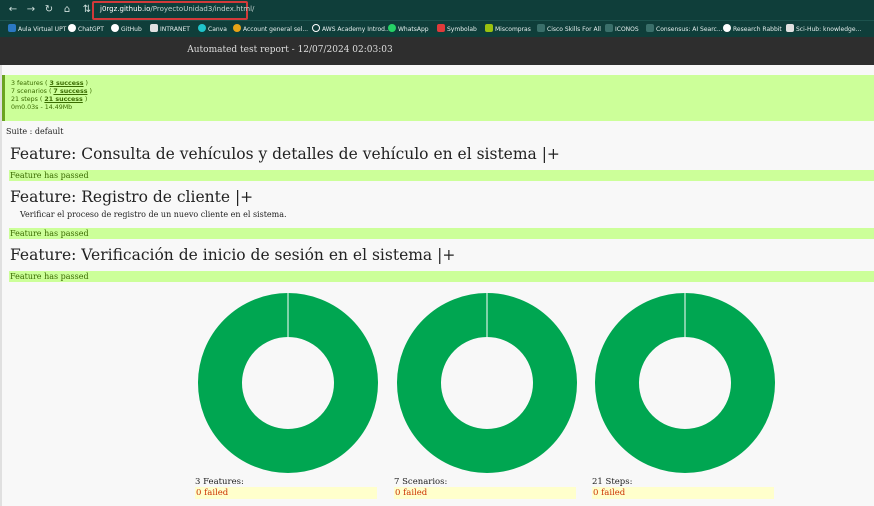 The image size is (874, 506). I want to click on symbolab-icon, so click(441, 28).